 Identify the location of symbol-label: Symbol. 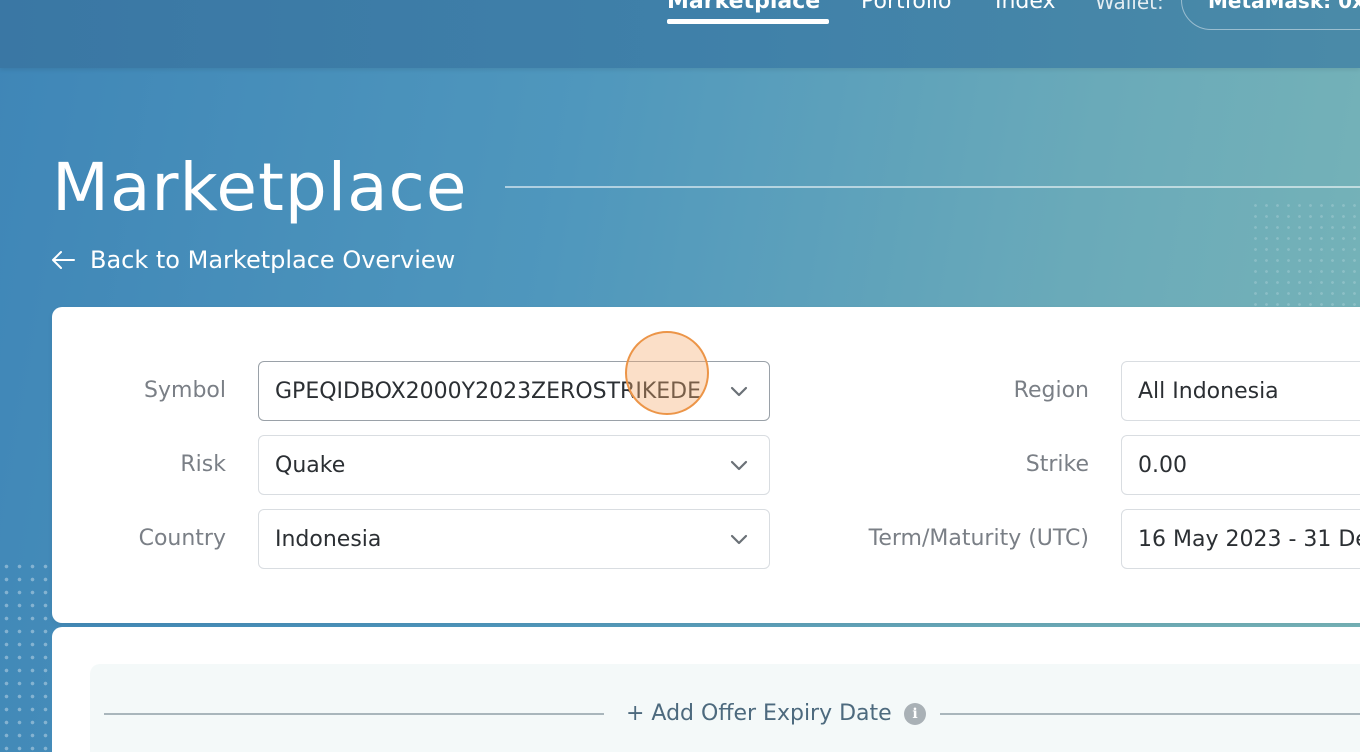
(185, 390).